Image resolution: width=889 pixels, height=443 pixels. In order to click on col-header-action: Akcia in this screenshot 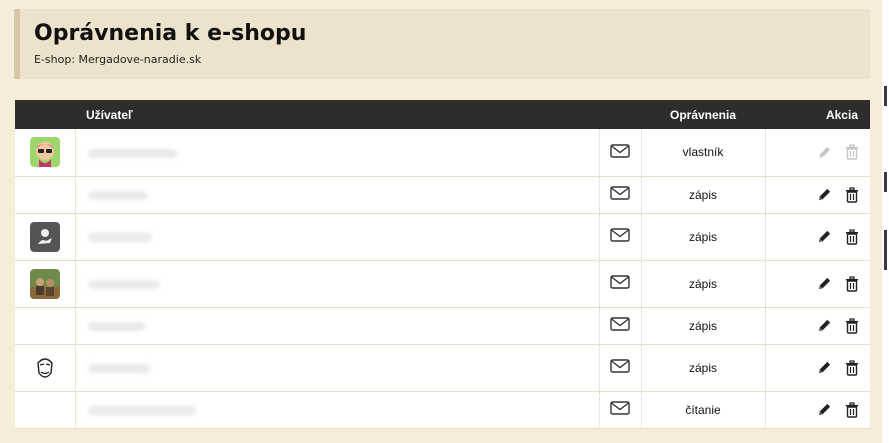, I will do `click(841, 114)`.